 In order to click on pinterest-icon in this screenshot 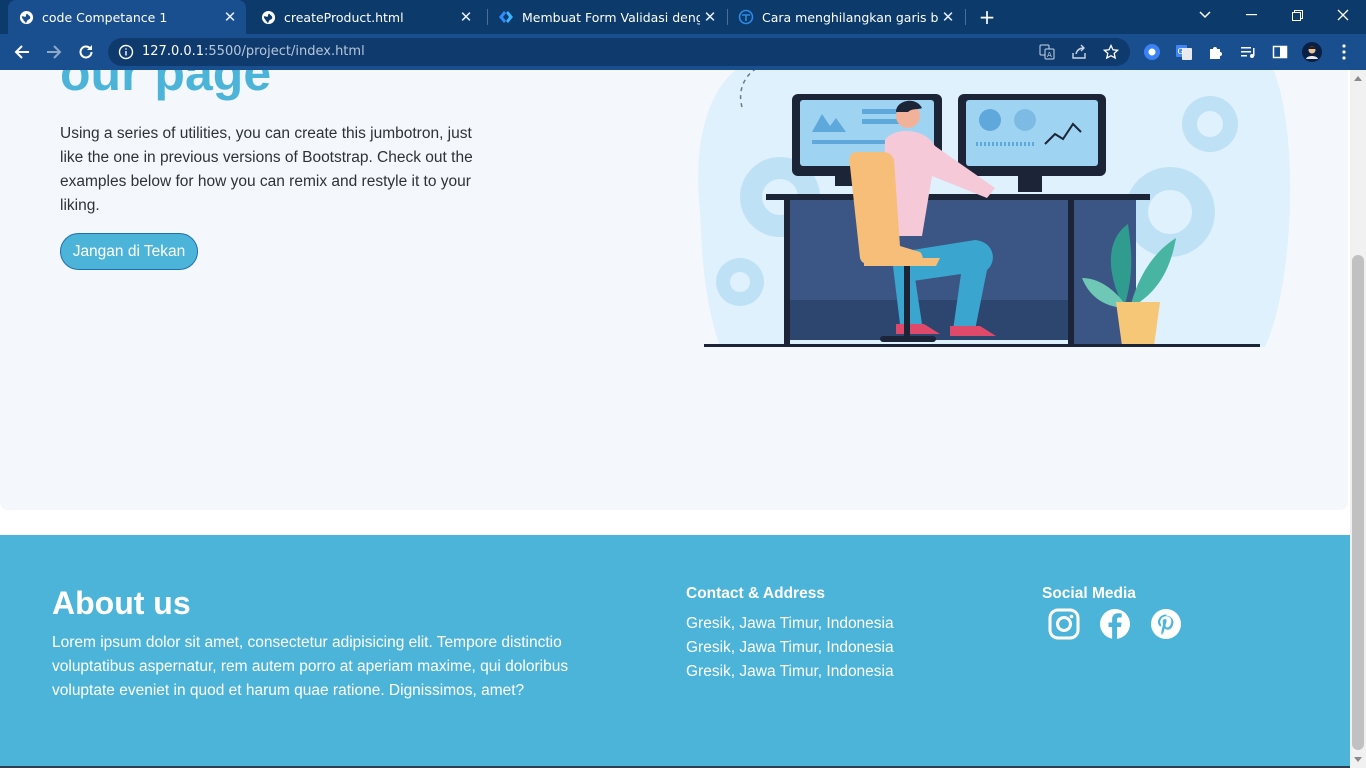, I will do `click(1166, 624)`.